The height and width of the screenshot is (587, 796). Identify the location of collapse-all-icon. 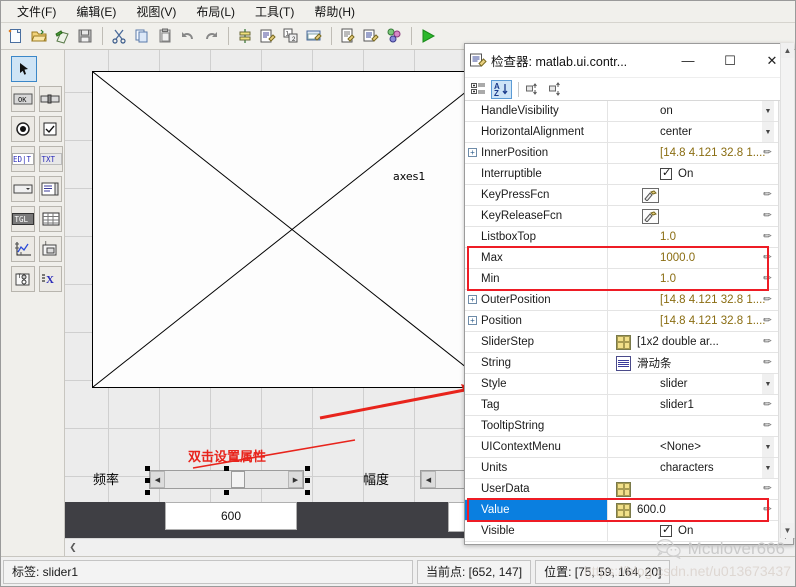
(556, 89).